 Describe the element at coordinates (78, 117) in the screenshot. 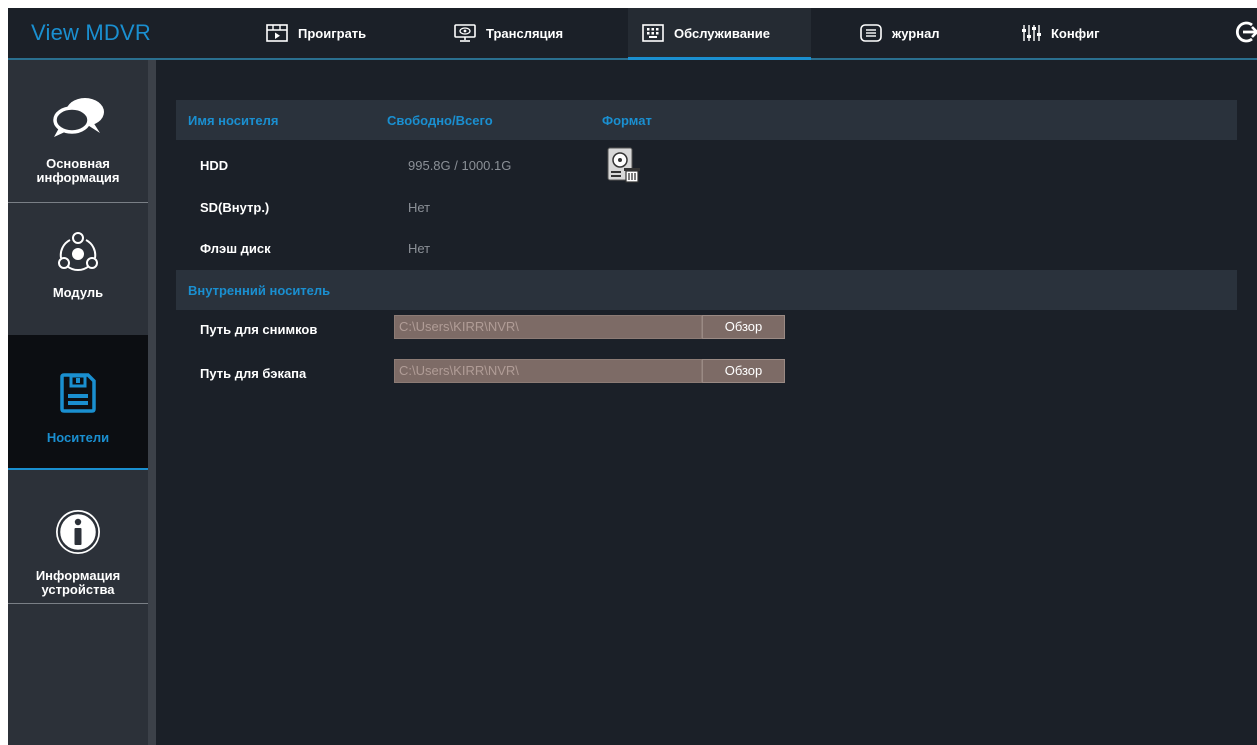

I see `chat-bubbles-icon` at that location.